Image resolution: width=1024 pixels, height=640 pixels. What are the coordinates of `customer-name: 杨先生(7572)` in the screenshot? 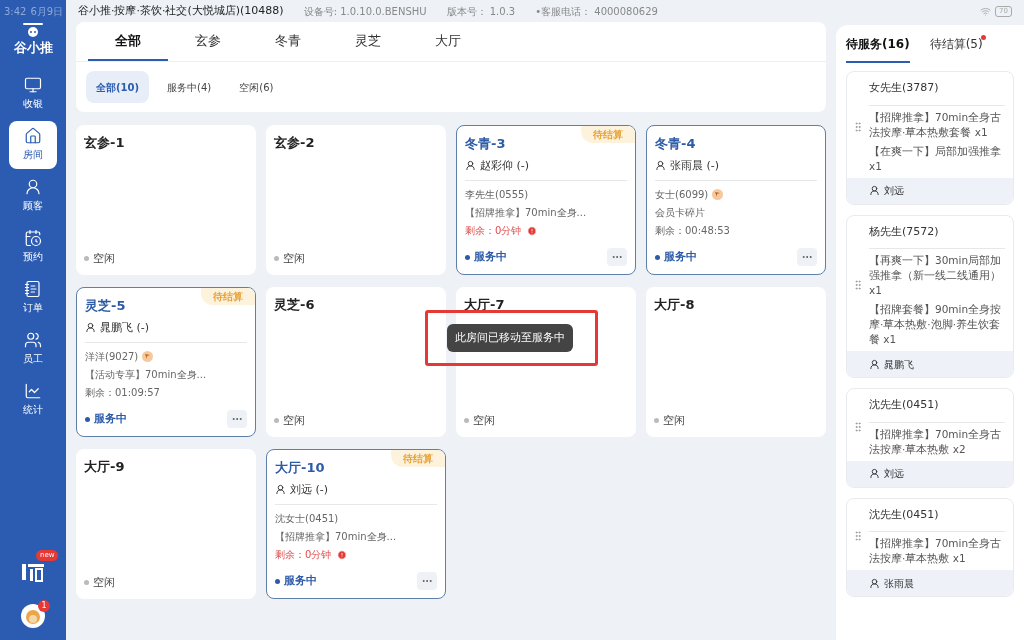 It's located at (937, 236).